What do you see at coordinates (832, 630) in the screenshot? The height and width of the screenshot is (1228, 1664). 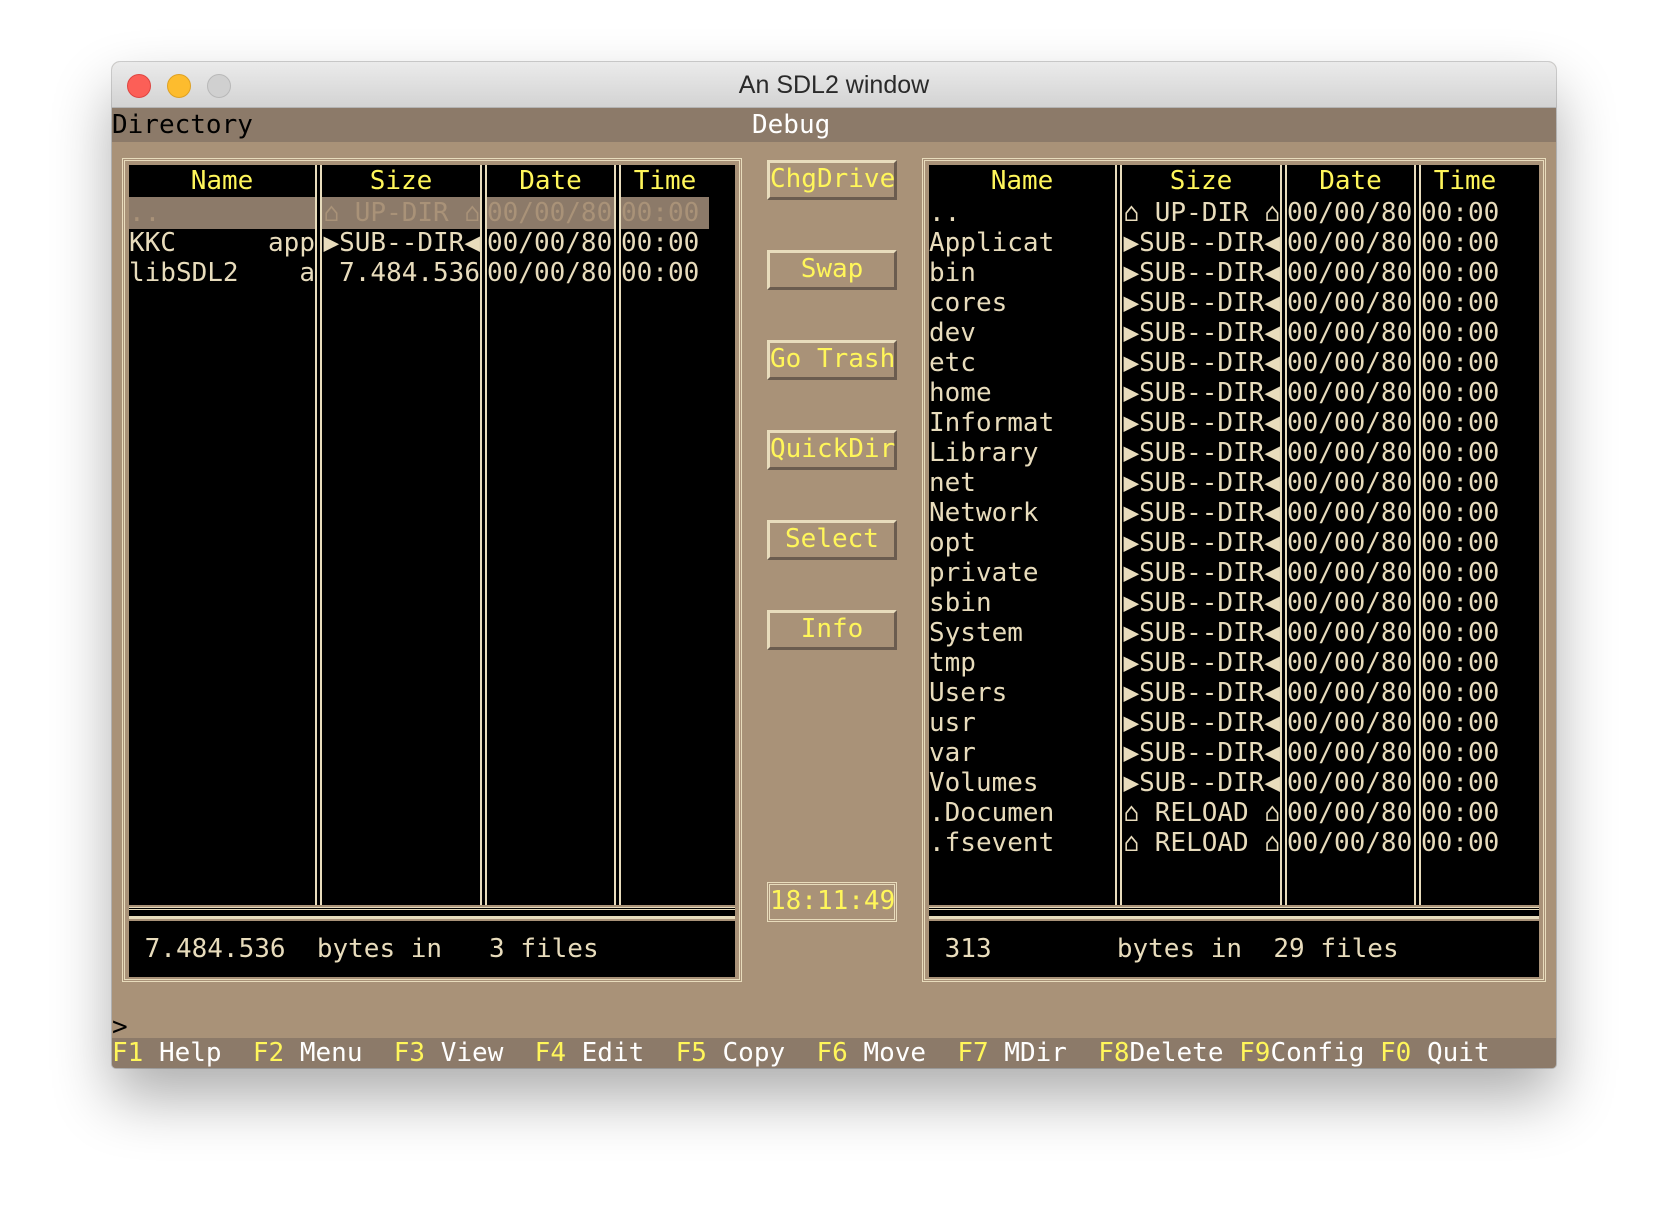 I see `info-button: Info` at bounding box center [832, 630].